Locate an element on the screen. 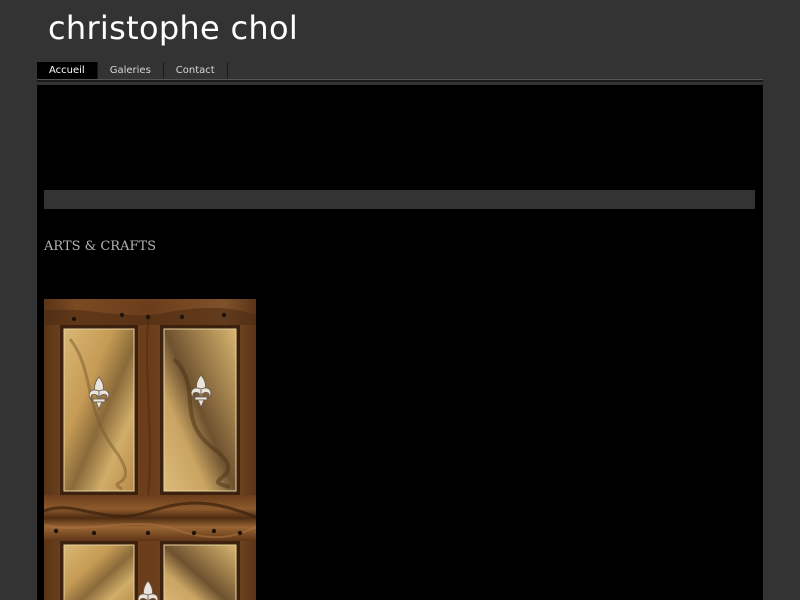 The height and width of the screenshot is (600, 800). nav-item-contact: Contact is located at coordinates (195, 70).